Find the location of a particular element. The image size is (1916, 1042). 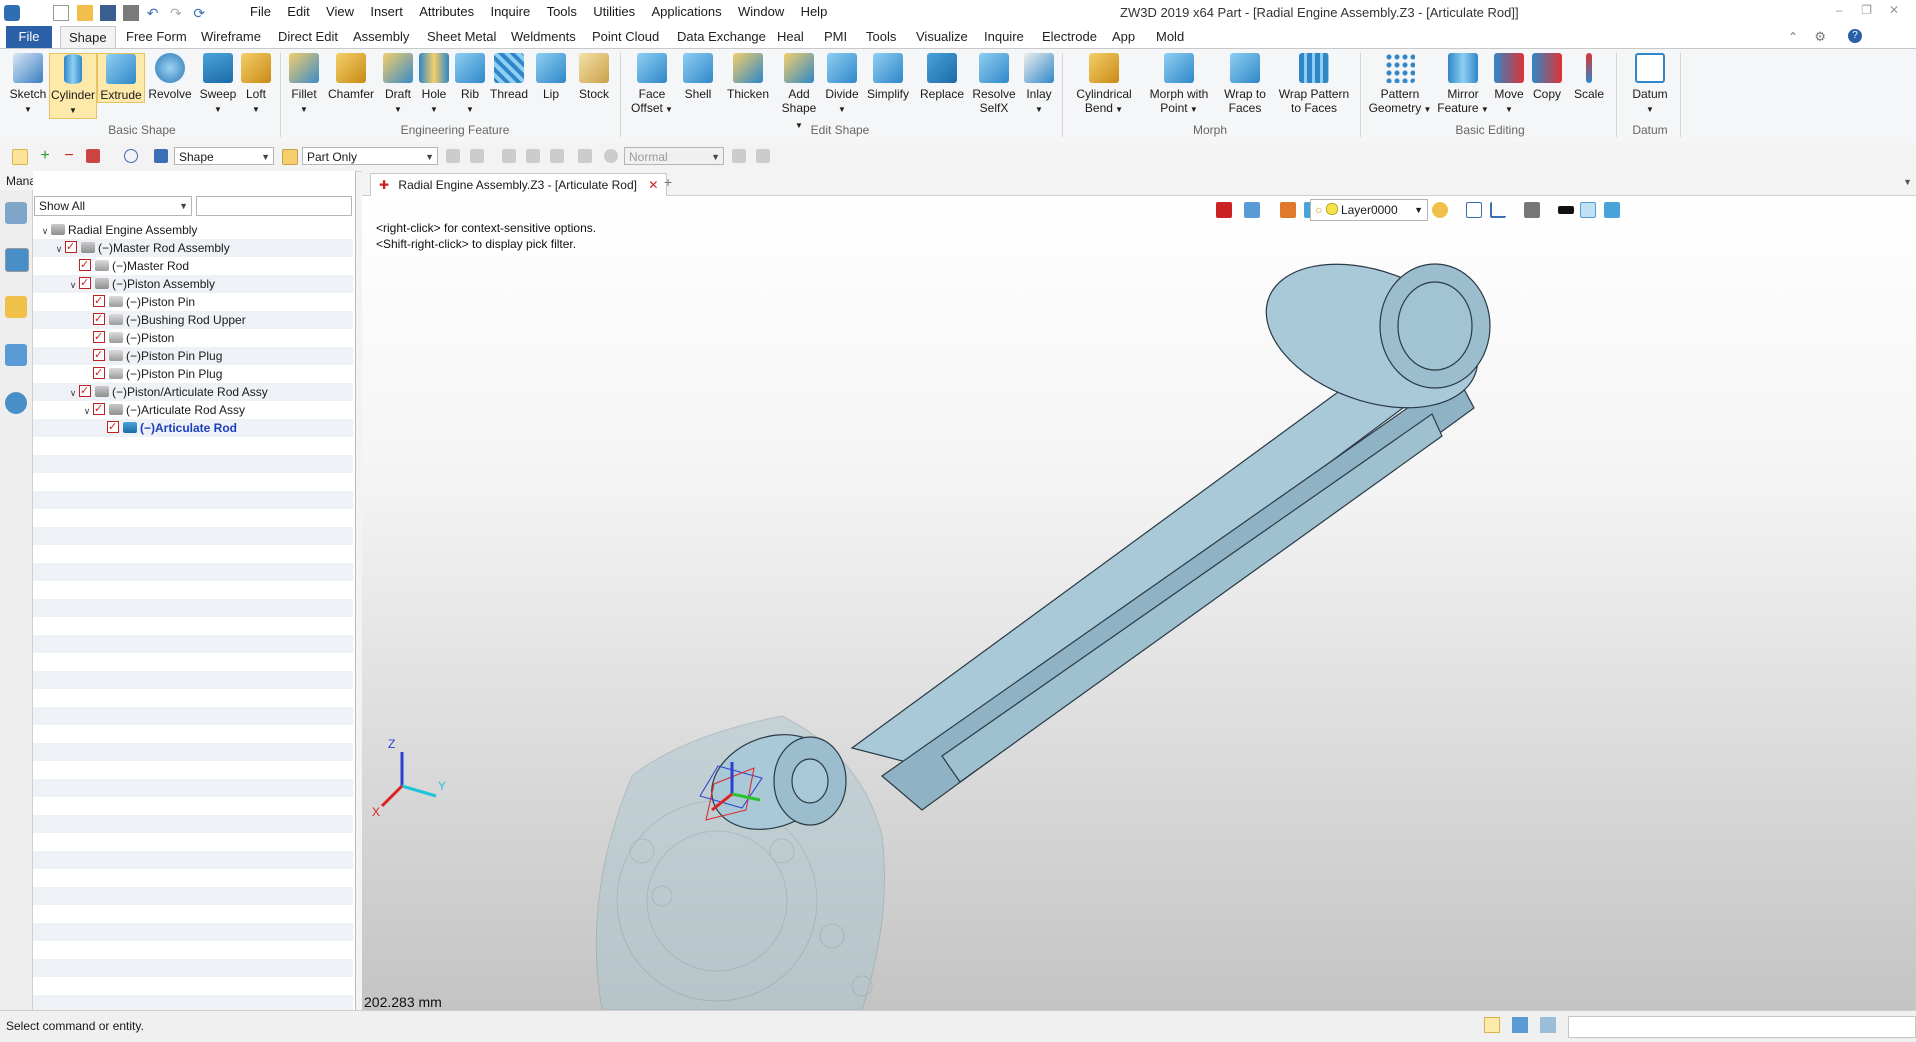

history-icon is located at coordinates (16, 213).